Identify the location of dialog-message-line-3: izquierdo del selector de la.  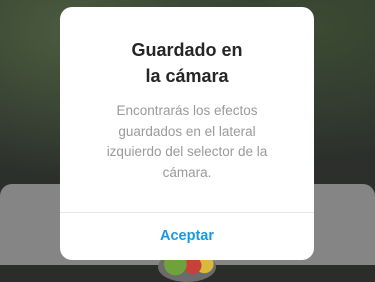
(187, 151).